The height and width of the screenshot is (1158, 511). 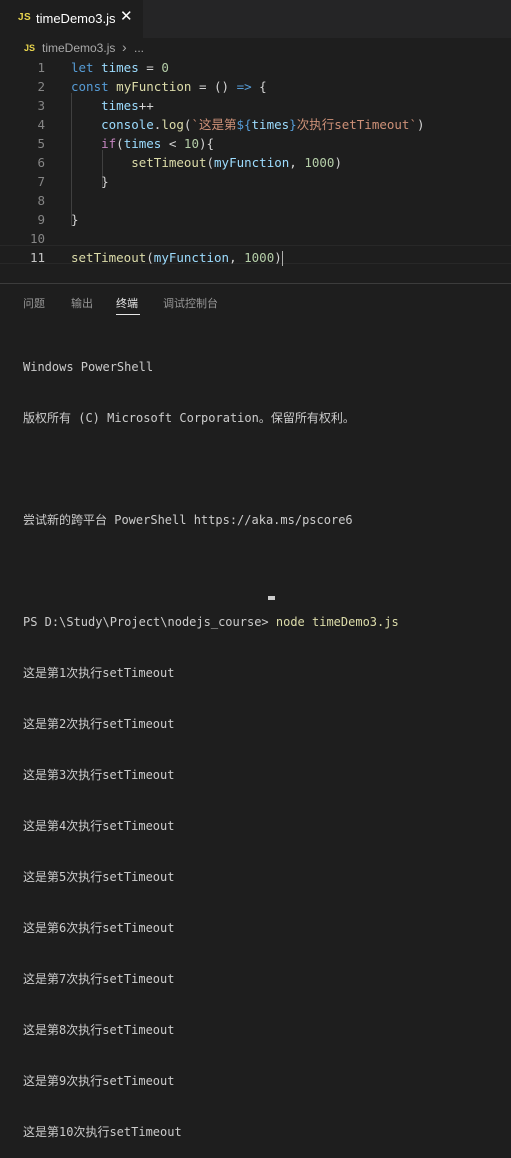 What do you see at coordinates (337, 622) in the screenshot?
I see `terminal-command: node timeDemo3.js` at bounding box center [337, 622].